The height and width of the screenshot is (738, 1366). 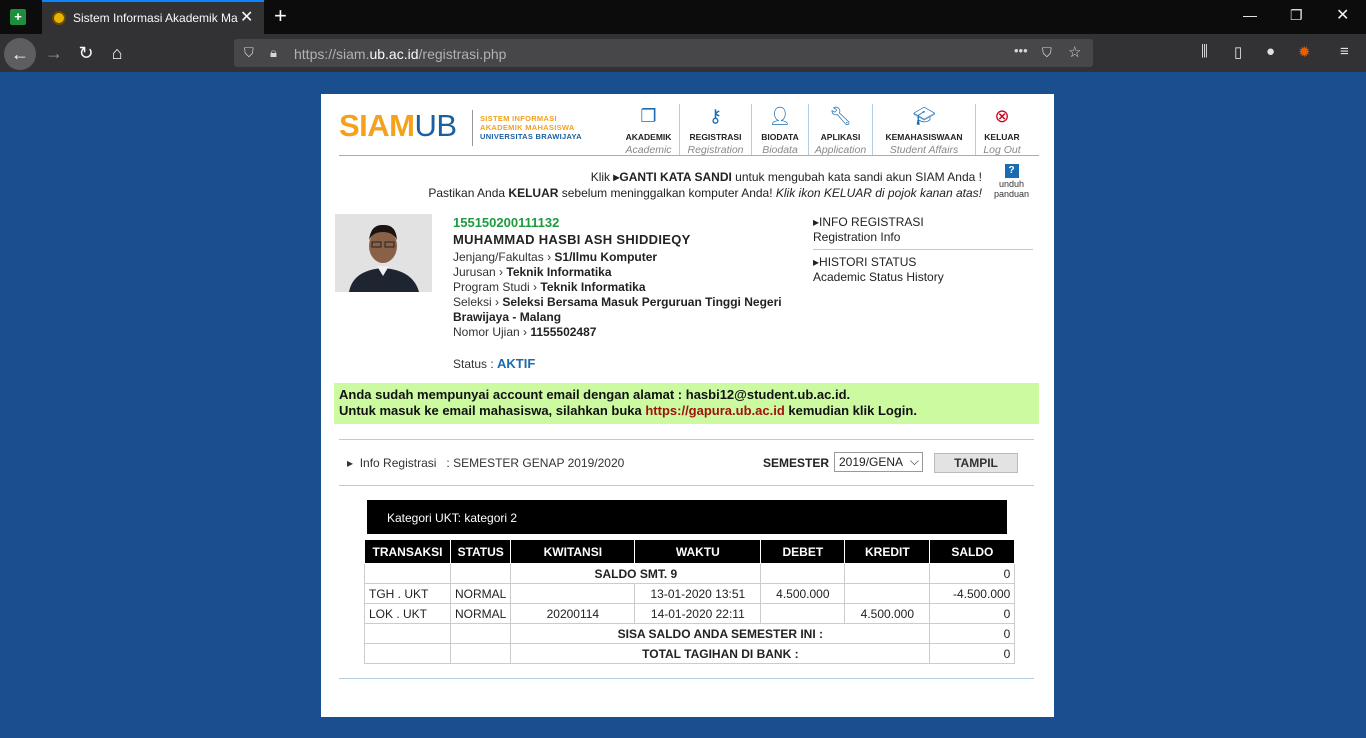 I want to click on bookmark-star-icon: ☆, so click(x=1074, y=52).